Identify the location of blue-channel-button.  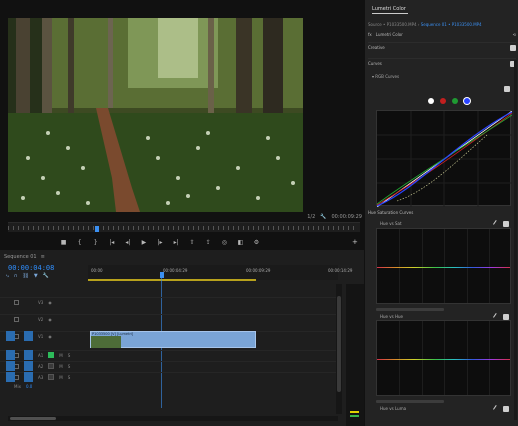
(467, 101).